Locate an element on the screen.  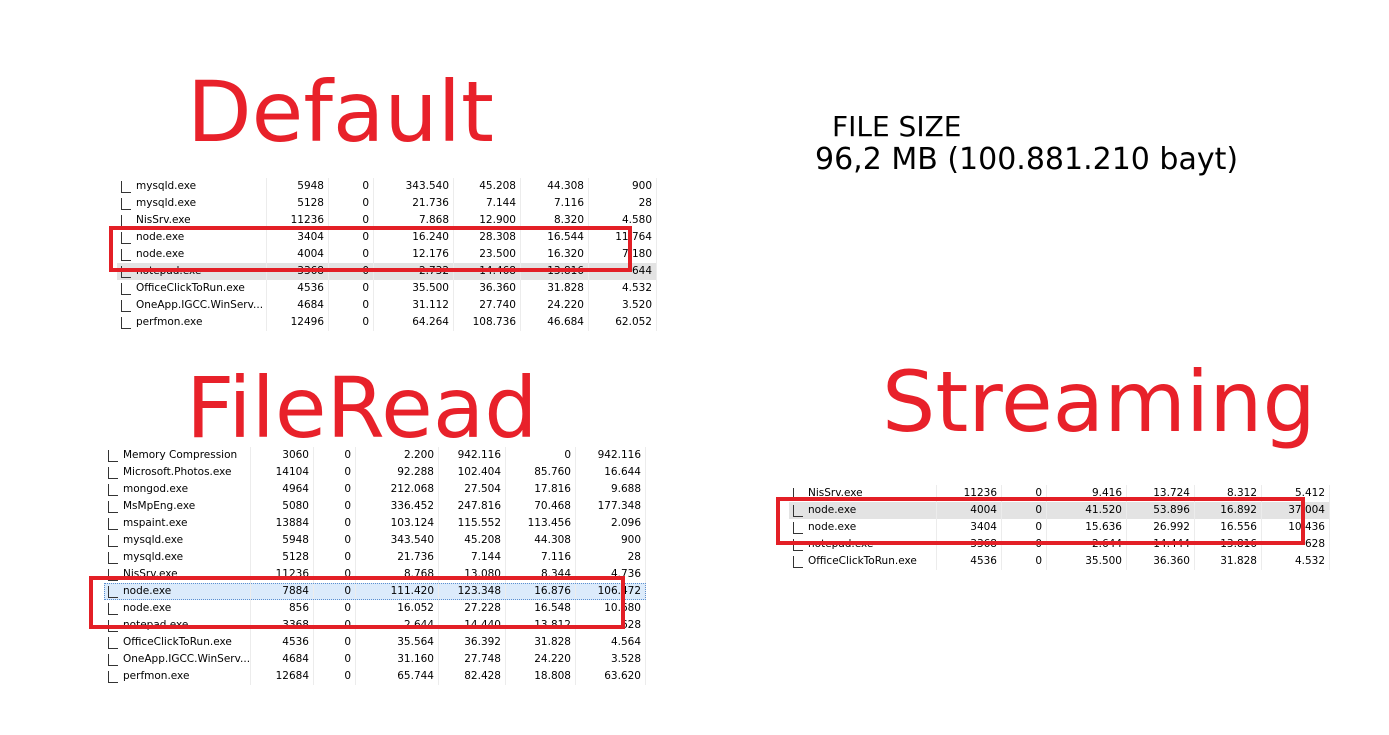
cell-working-set: 108.736 is located at coordinates (487, 322).